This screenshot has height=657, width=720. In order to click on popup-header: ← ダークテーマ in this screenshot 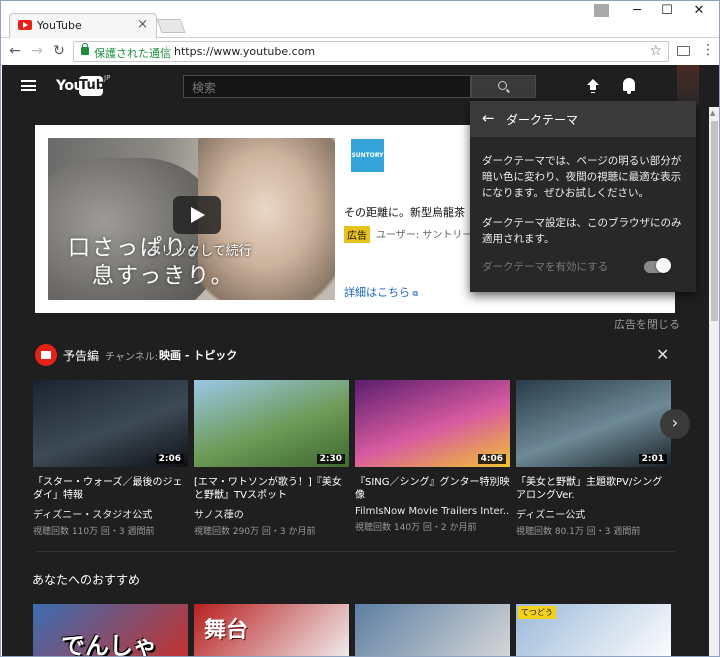, I will do `click(583, 119)`.